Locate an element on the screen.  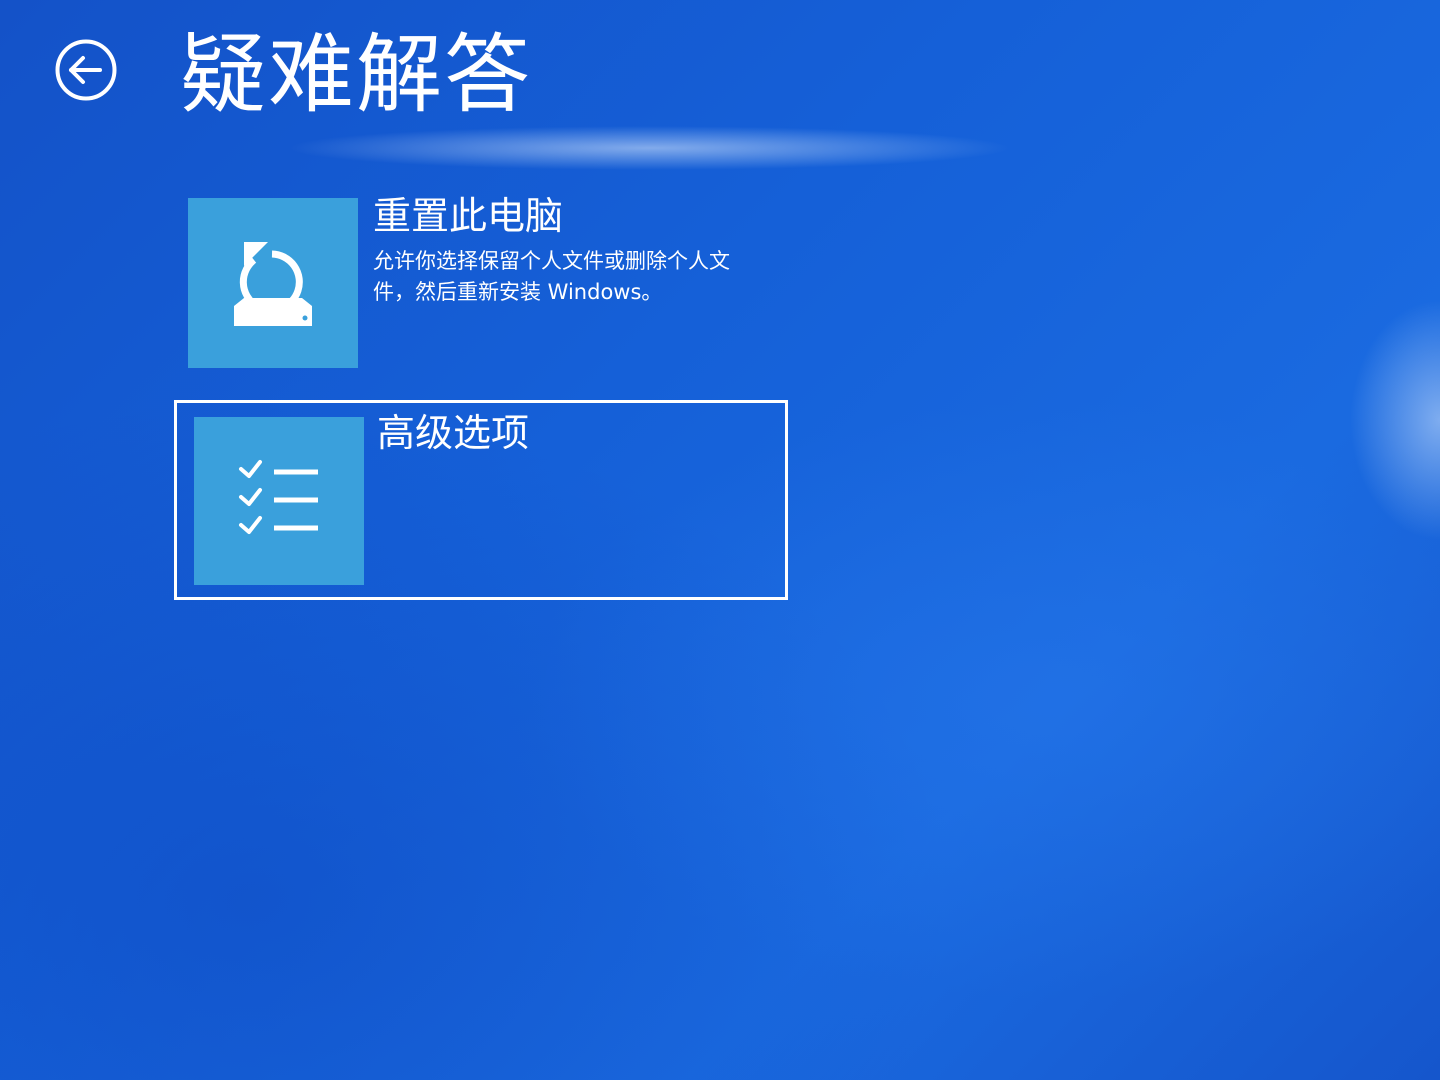
page-title: 疑难解答 is located at coordinates (356, 75).